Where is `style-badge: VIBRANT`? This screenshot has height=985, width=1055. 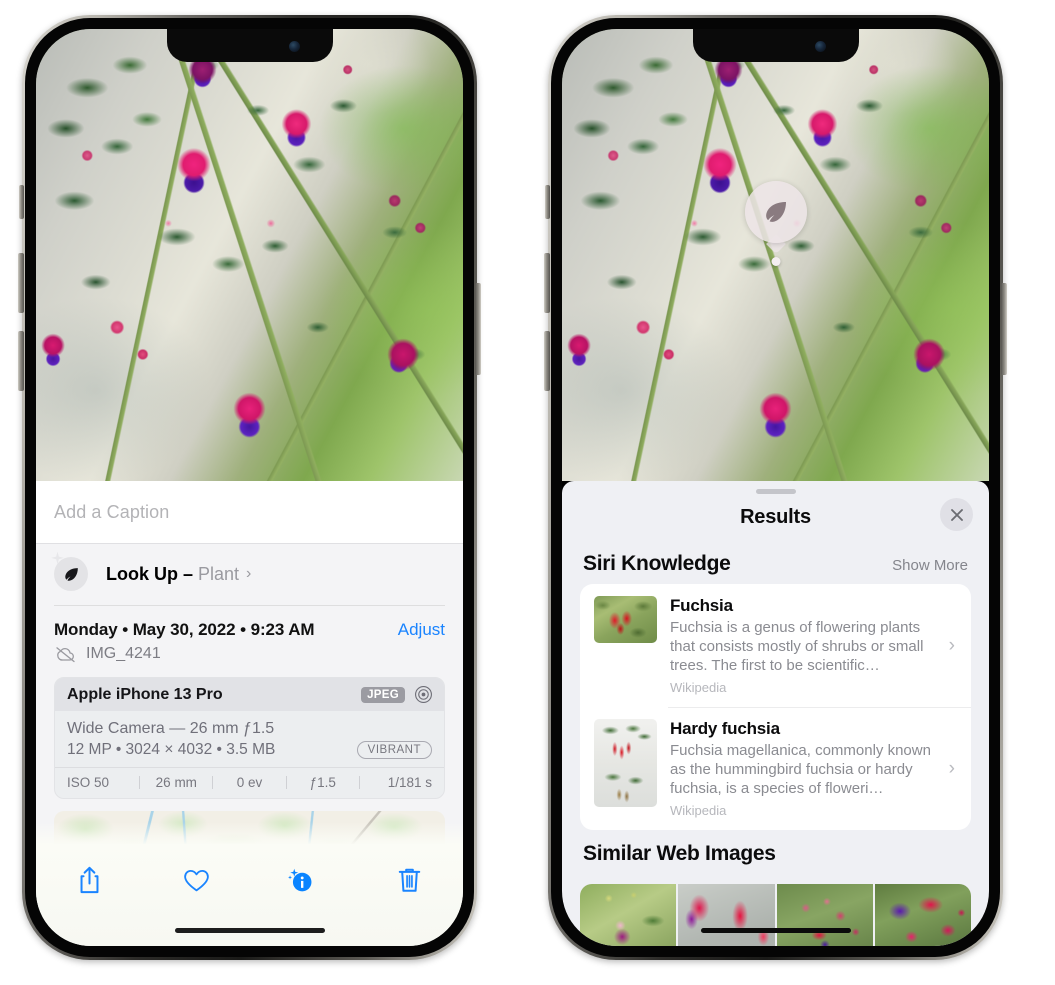 style-badge: VIBRANT is located at coordinates (394, 750).